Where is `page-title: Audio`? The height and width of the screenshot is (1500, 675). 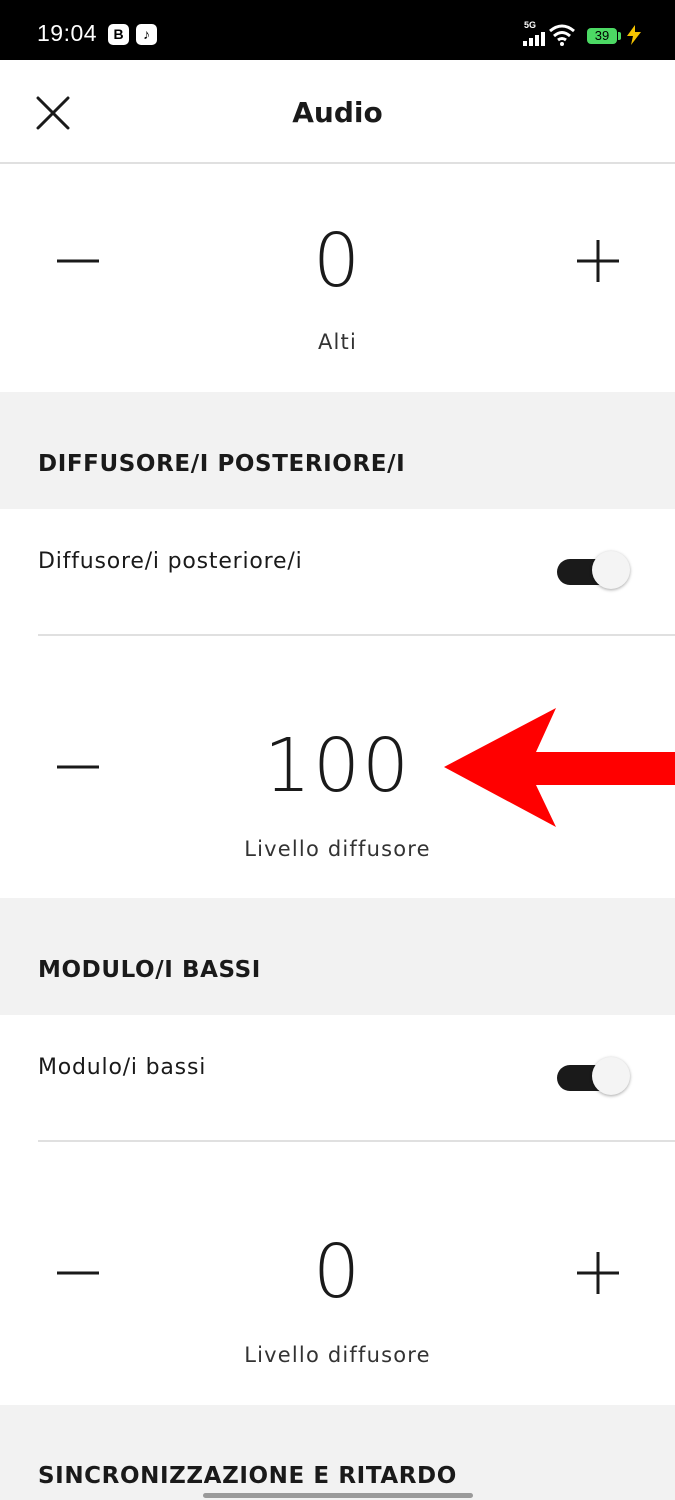
page-title: Audio is located at coordinates (337, 112).